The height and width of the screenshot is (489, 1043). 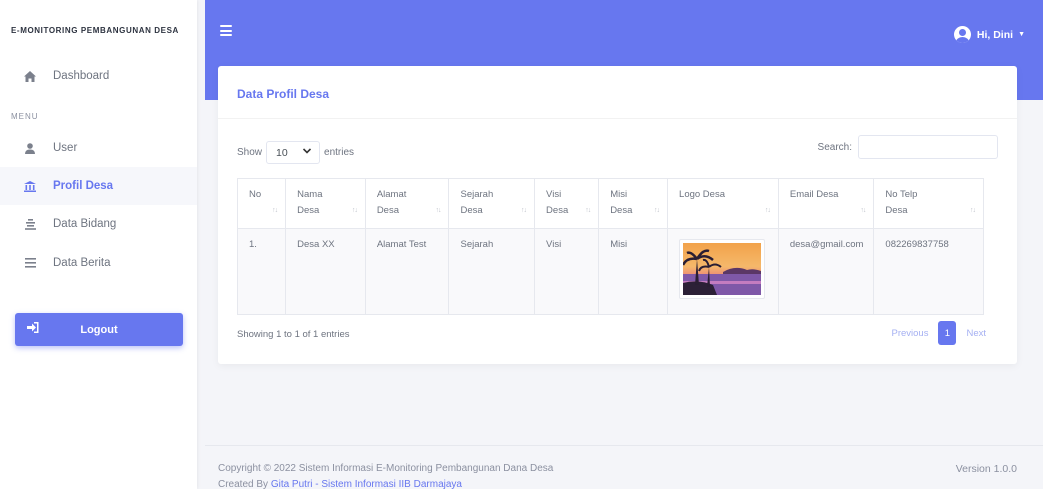 What do you see at coordinates (407, 203) in the screenshot?
I see `column-header-alamat-desa: Alamat Desa ↑↓` at bounding box center [407, 203].